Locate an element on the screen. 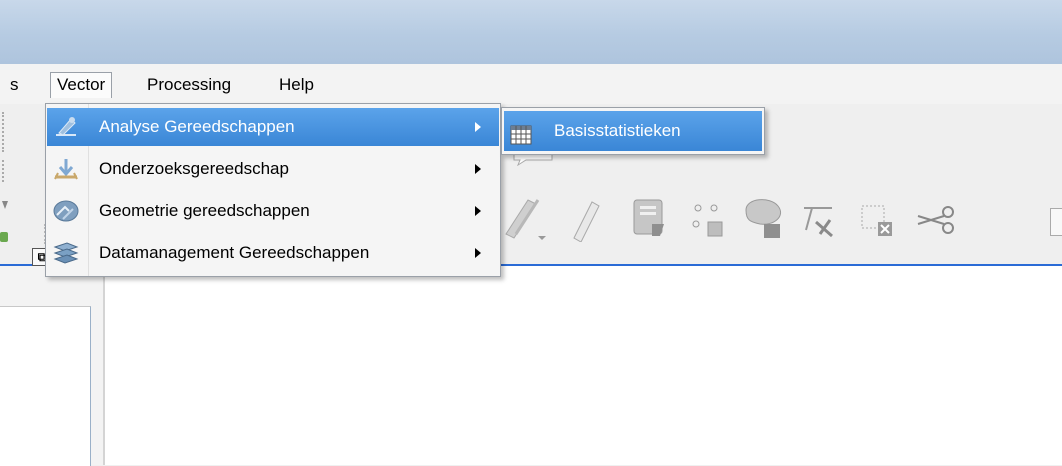 This screenshot has width=1062, height=466. menu-item-research-tools: Onderzoeksgereedschap is located at coordinates (273, 169).